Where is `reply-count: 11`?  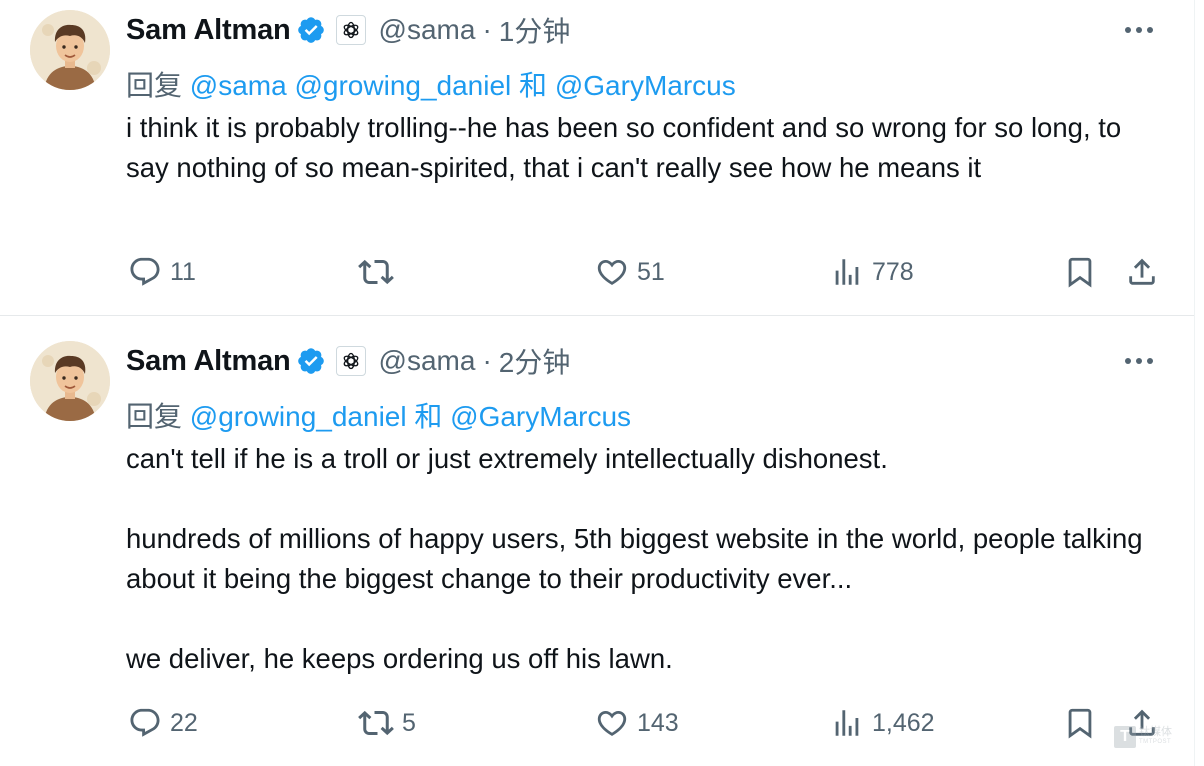
reply-count: 11 is located at coordinates (183, 271).